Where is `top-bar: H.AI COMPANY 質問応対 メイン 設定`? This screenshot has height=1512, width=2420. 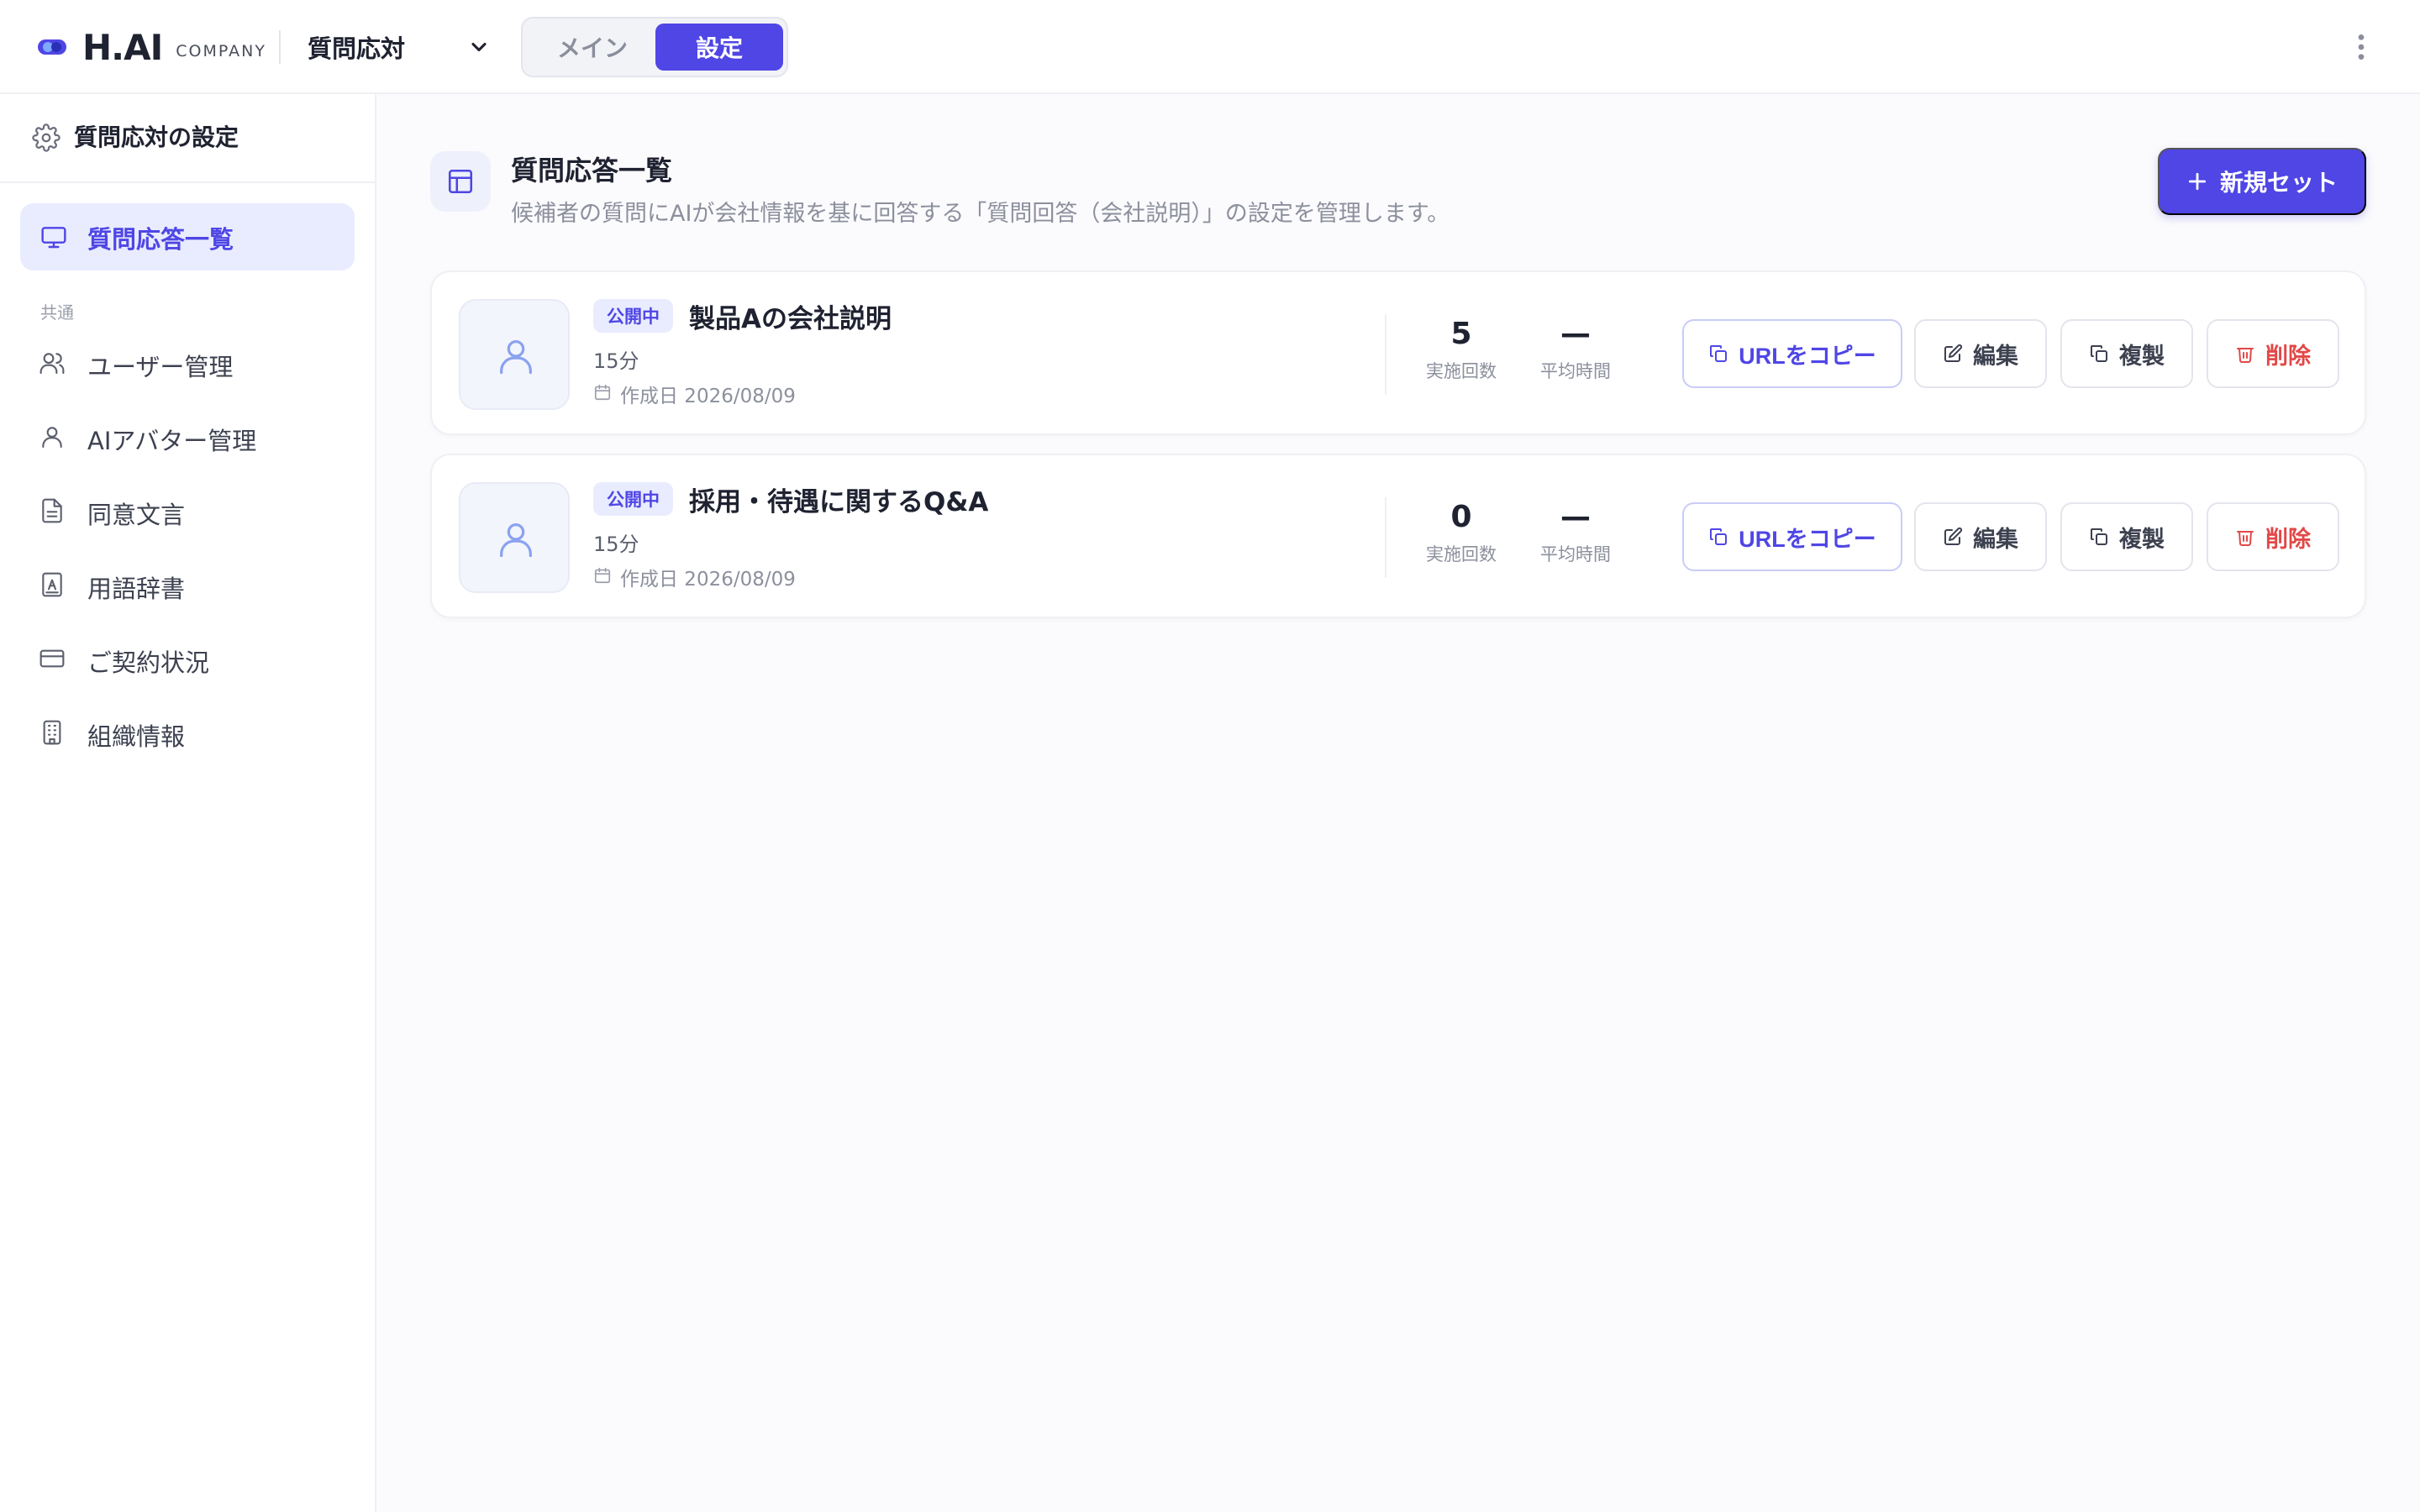 top-bar: H.AI COMPANY 質問応対 メイン 設定 is located at coordinates (1210, 47).